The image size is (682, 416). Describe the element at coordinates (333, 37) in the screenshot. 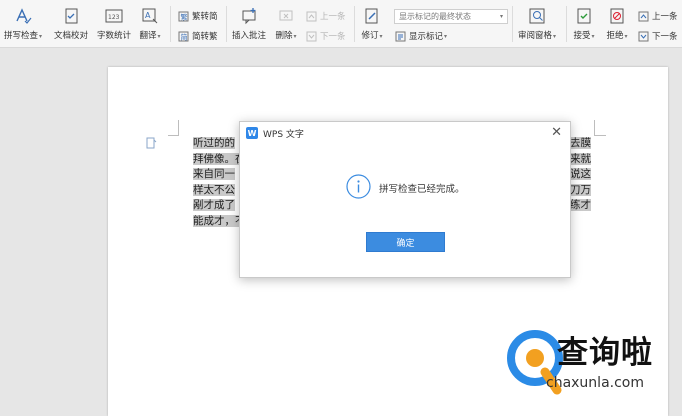

I see `next-comment-label: 下一条` at that location.